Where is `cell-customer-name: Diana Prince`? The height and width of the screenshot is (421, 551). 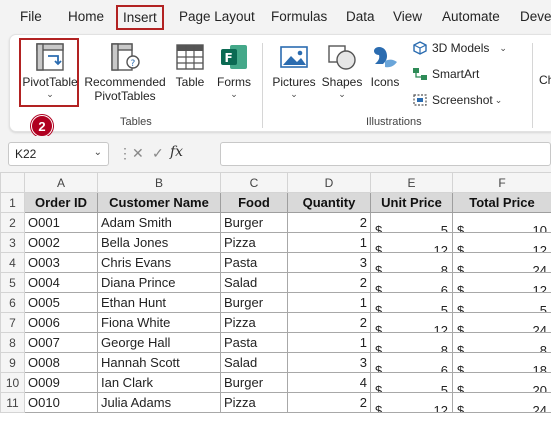 cell-customer-name: Diana Prince is located at coordinates (159, 282).